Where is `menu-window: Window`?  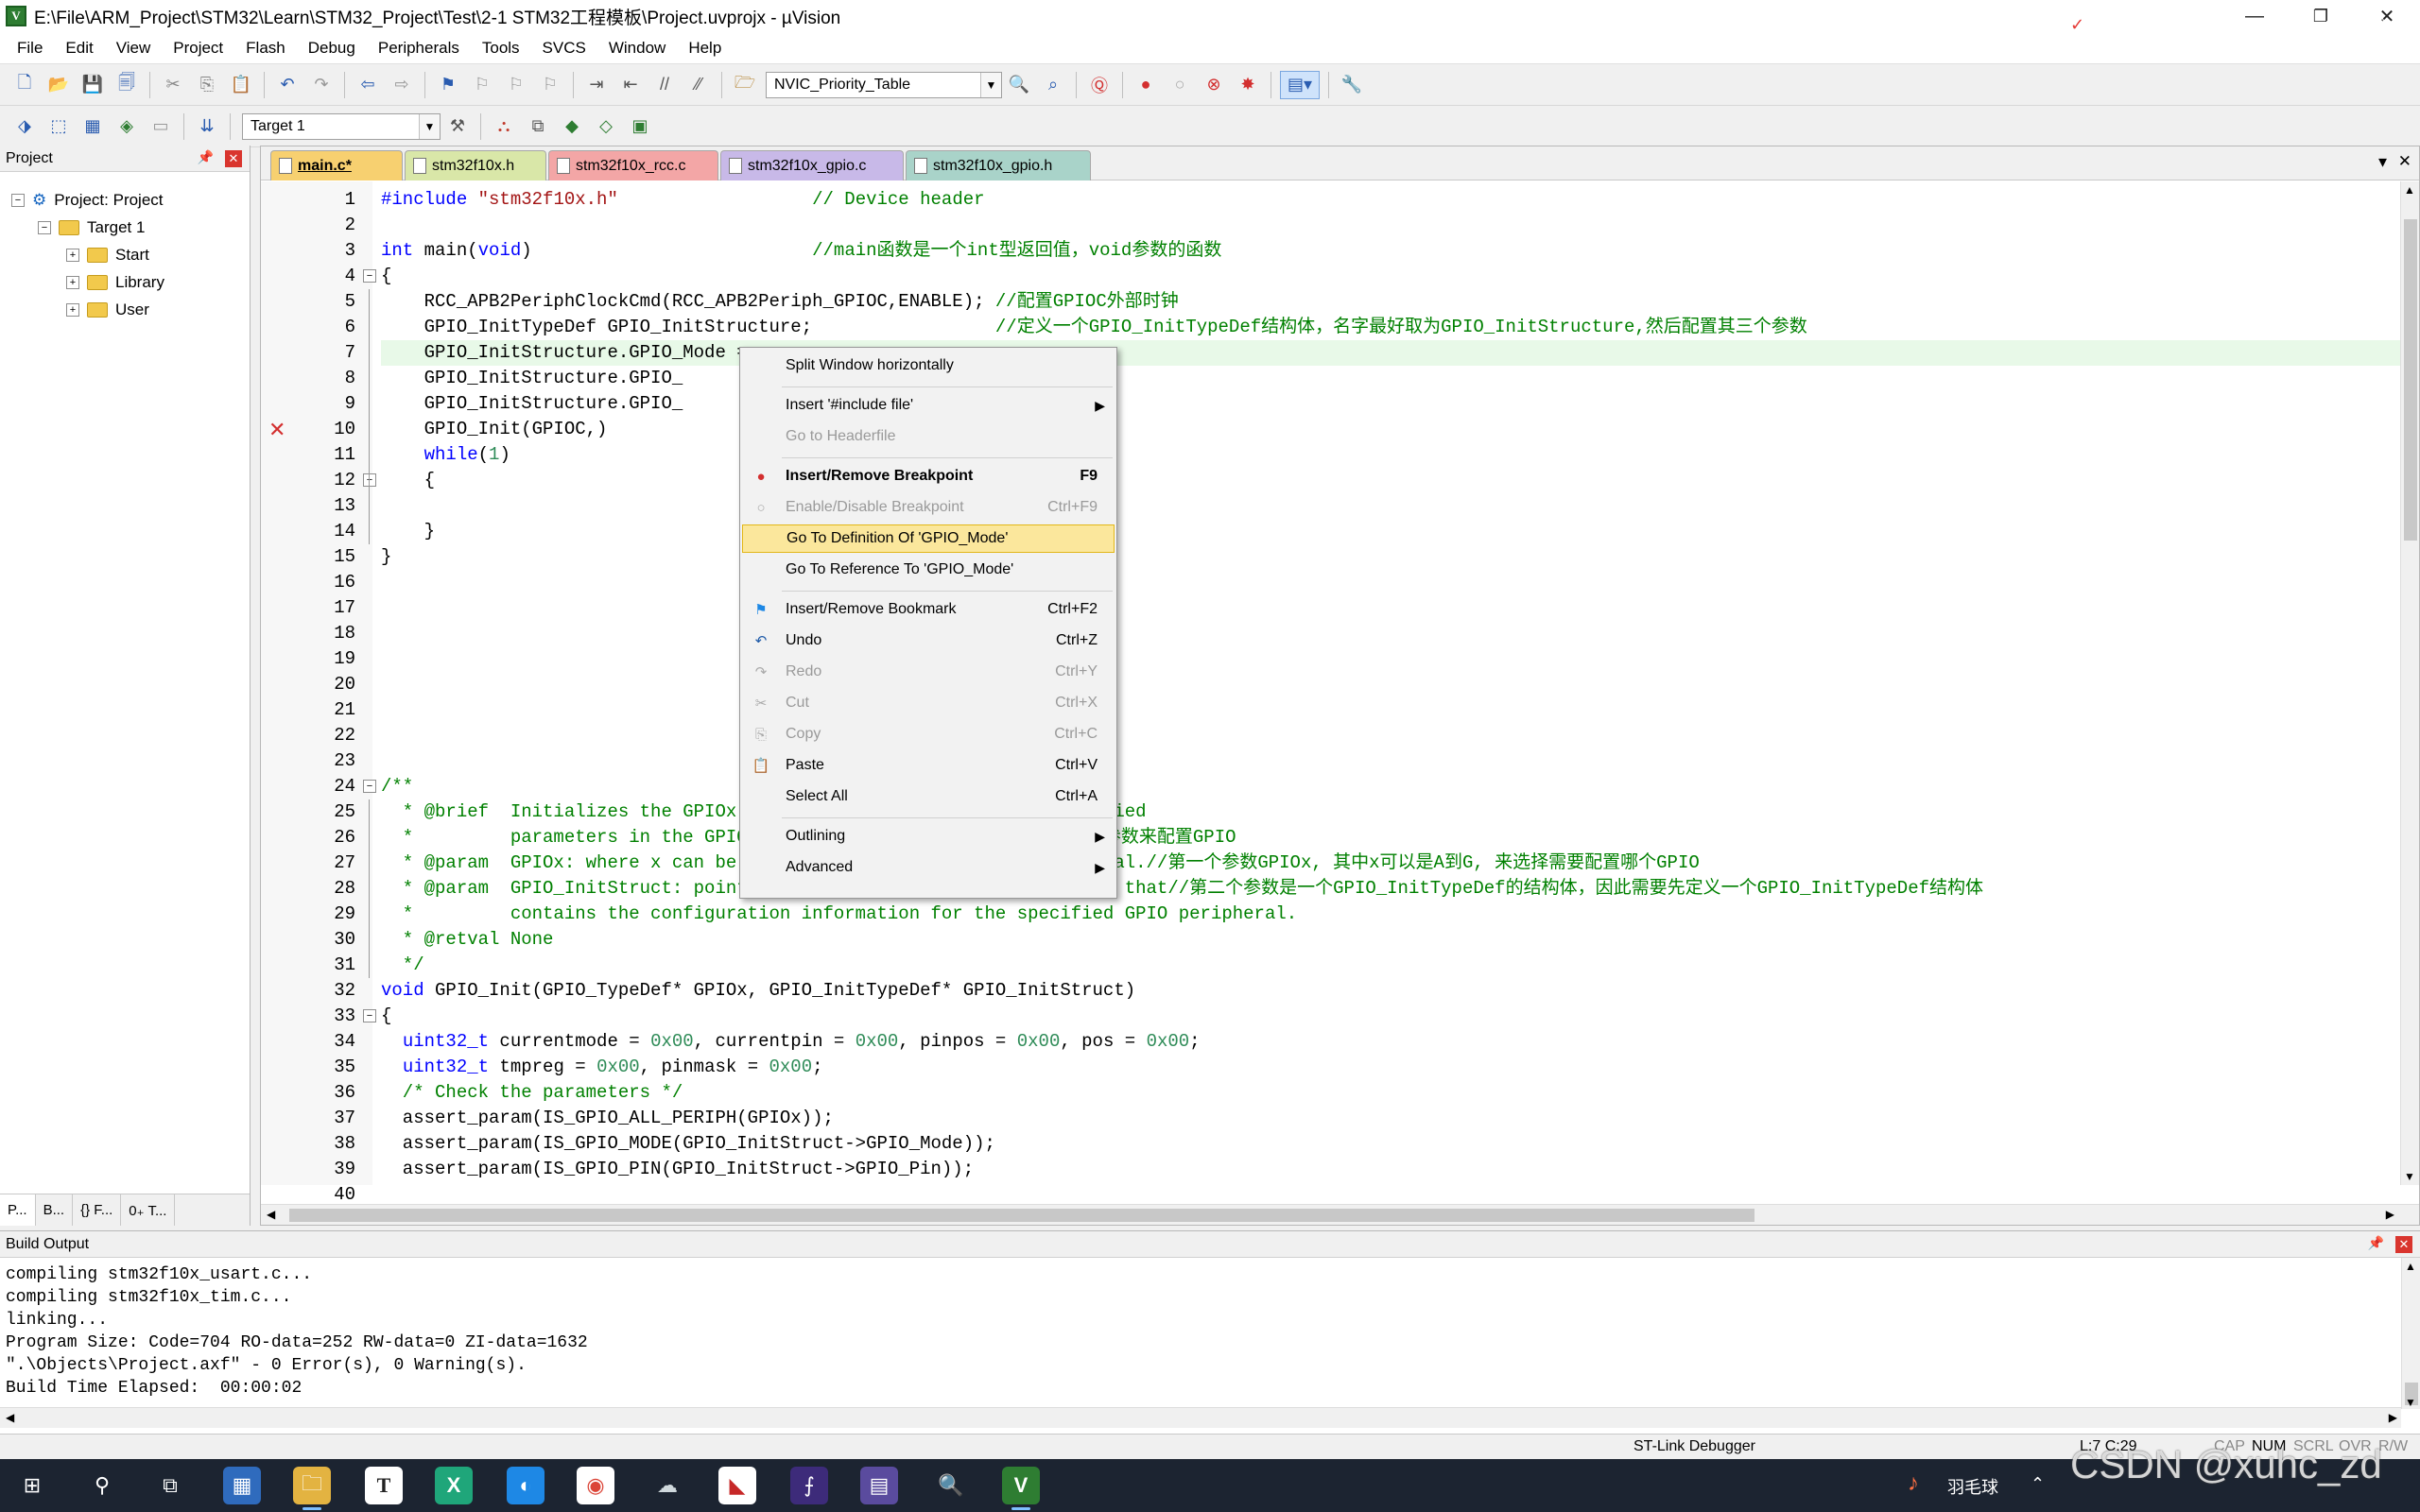 menu-window: Window is located at coordinates (637, 48).